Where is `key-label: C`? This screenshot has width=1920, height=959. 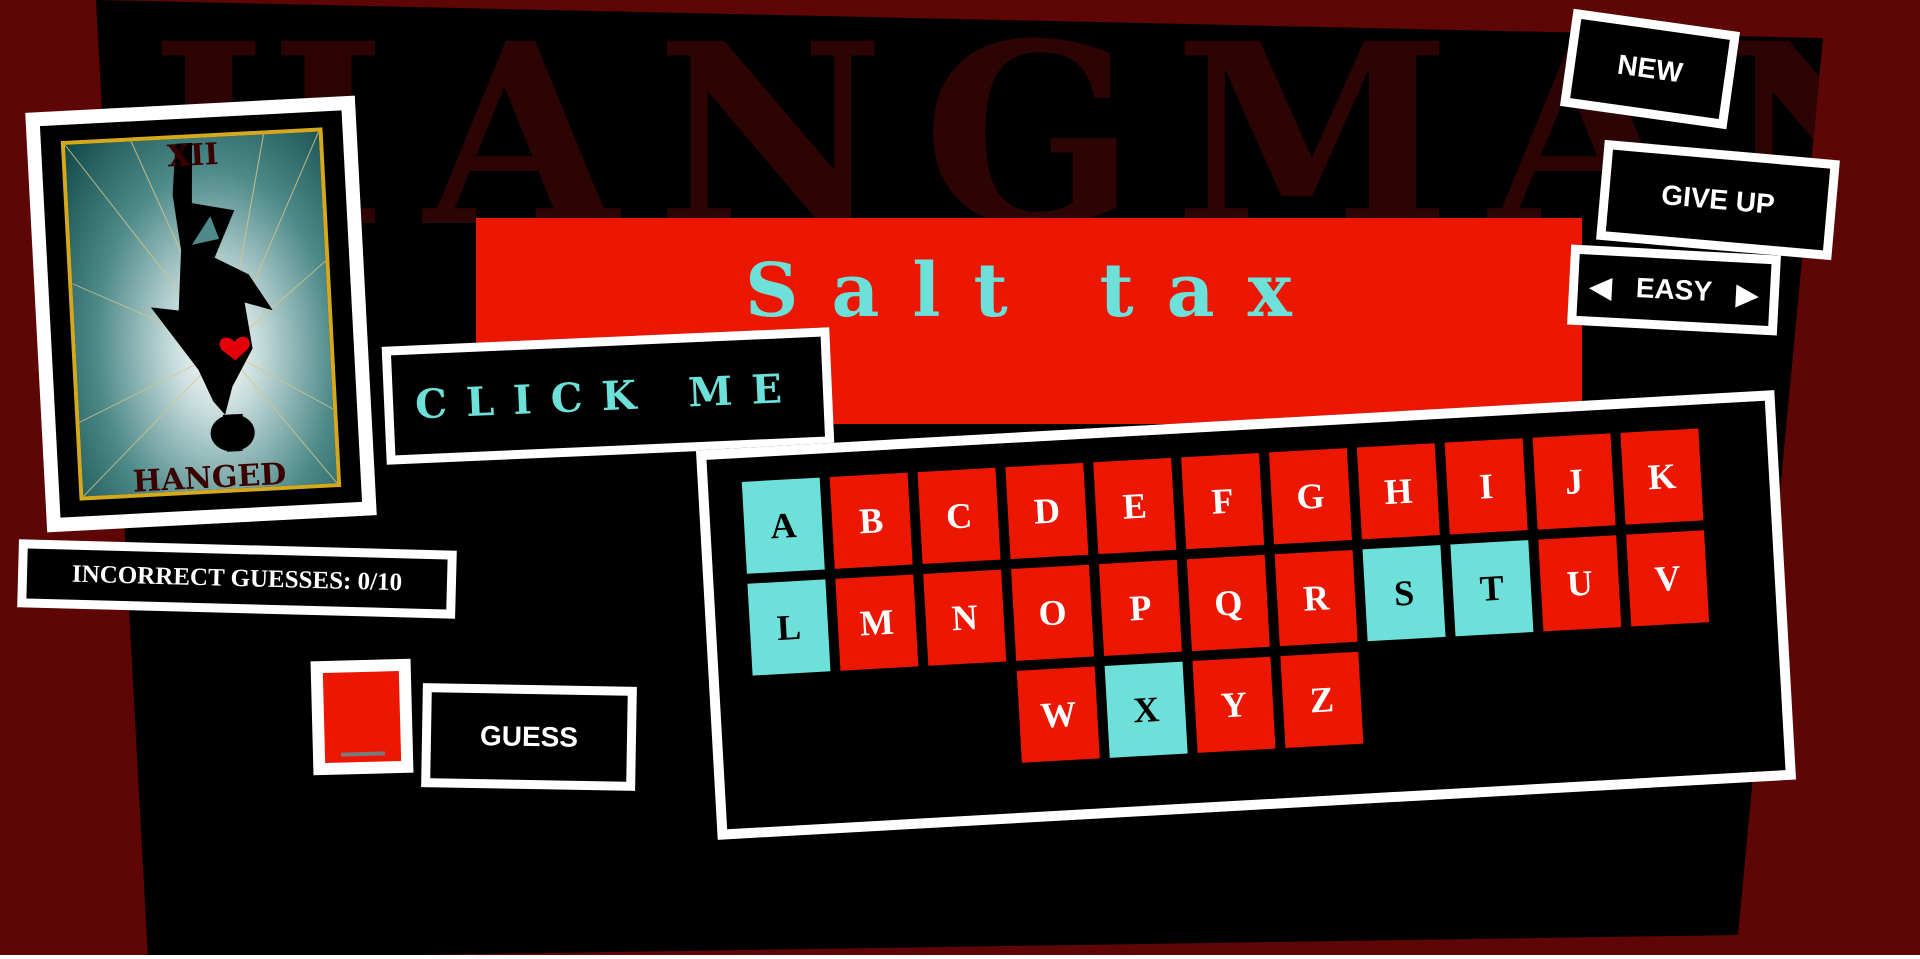
key-label: C is located at coordinates (959, 516).